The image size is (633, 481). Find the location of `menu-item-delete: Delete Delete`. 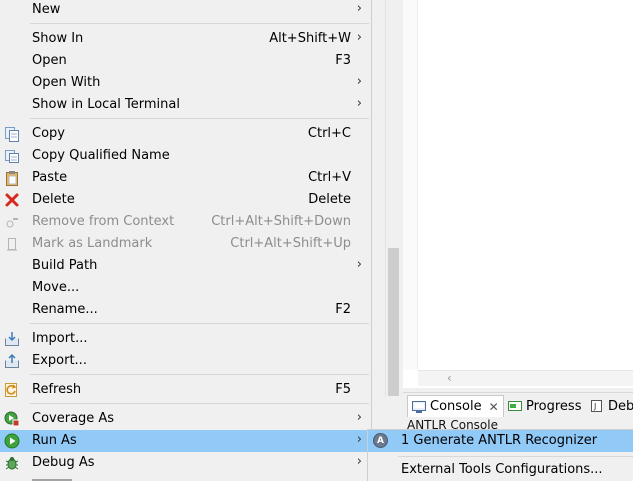

menu-item-delete: Delete Delete is located at coordinates (185, 200).